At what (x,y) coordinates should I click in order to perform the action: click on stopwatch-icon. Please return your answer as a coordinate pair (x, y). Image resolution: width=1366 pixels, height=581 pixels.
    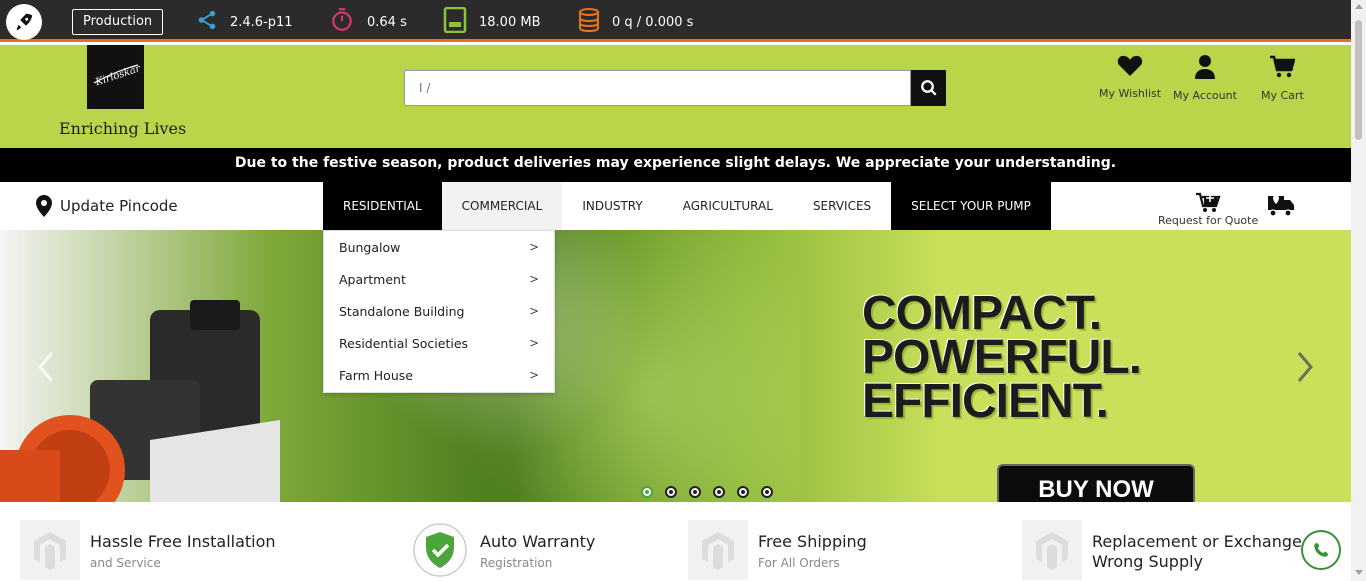
    Looking at the image, I should click on (348, 22).